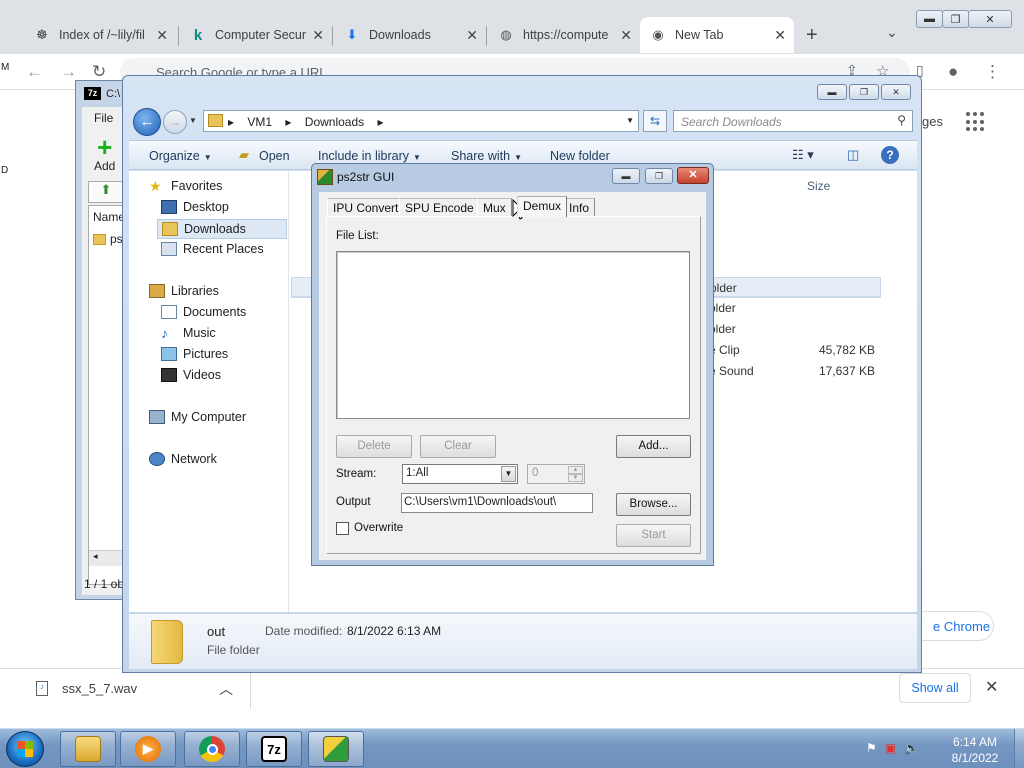 The image size is (1024, 768). I want to click on chrome-tab-compute: ◍ https://compute ✕, so click(564, 35).